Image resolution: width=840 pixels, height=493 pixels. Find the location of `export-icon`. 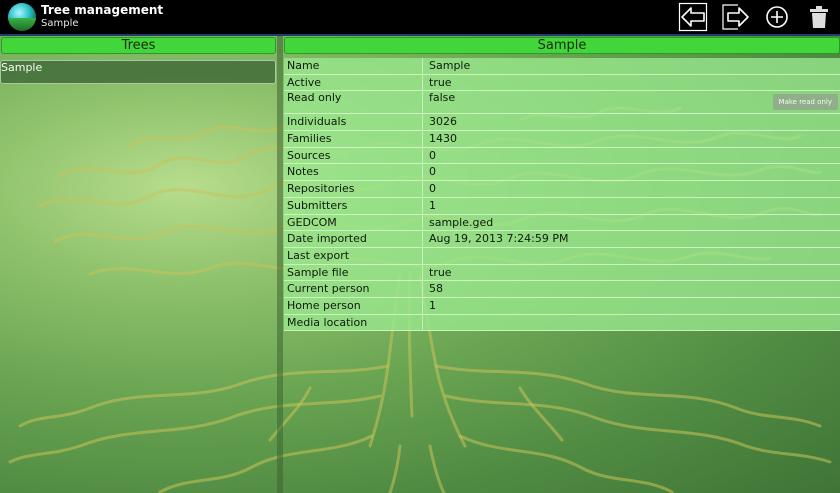

export-icon is located at coordinates (735, 17).